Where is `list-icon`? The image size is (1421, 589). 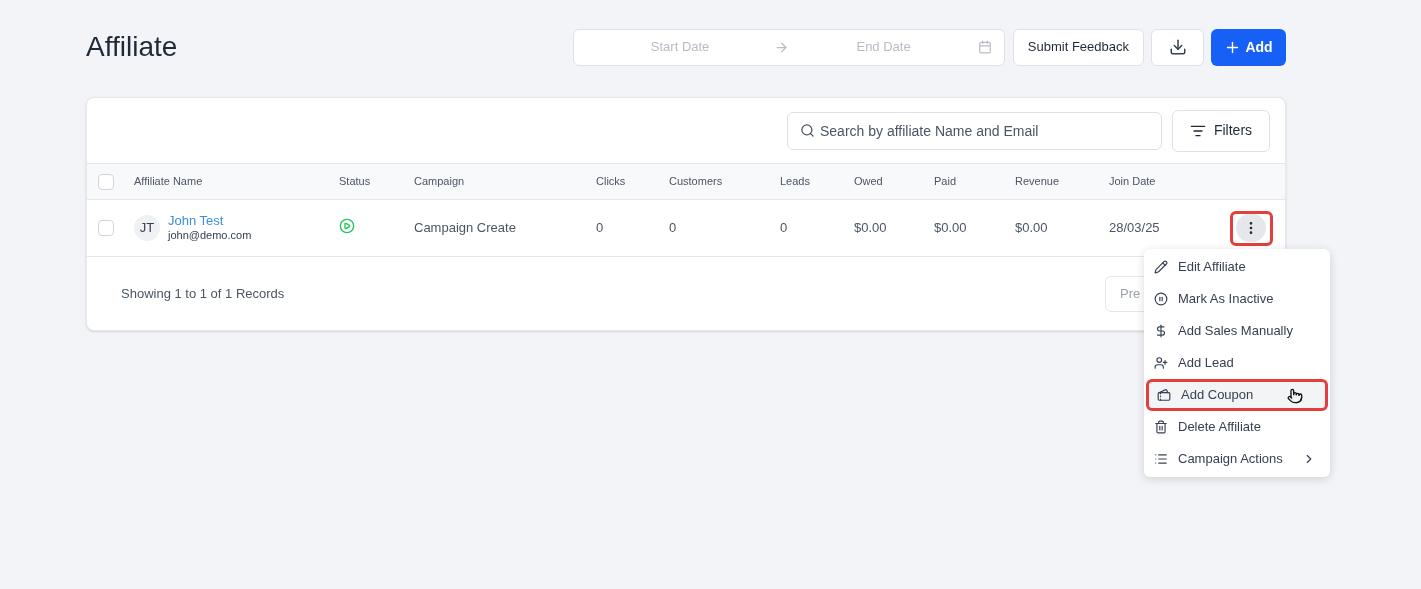 list-icon is located at coordinates (1161, 459).